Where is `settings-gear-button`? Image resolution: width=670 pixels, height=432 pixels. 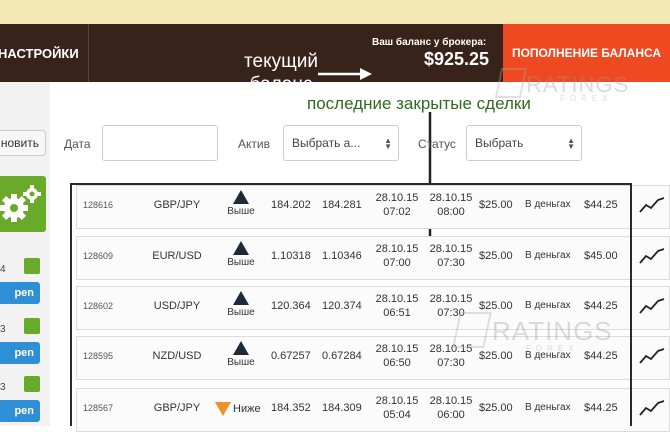
settings-gear-button is located at coordinates (23, 204).